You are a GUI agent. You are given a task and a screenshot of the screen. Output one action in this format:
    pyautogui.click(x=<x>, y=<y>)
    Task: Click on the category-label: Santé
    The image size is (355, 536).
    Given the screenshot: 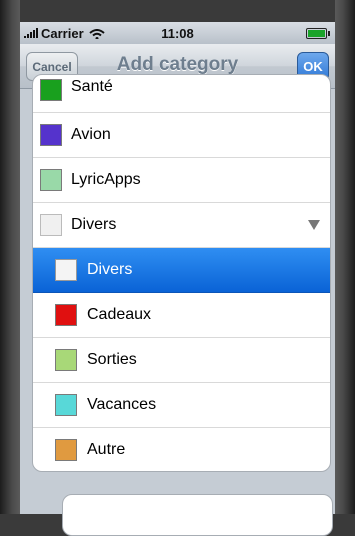 What is the action you would take?
    pyautogui.click(x=92, y=86)
    